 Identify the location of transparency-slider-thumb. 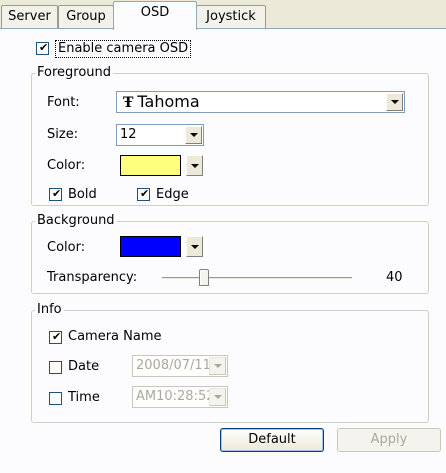
(203, 277).